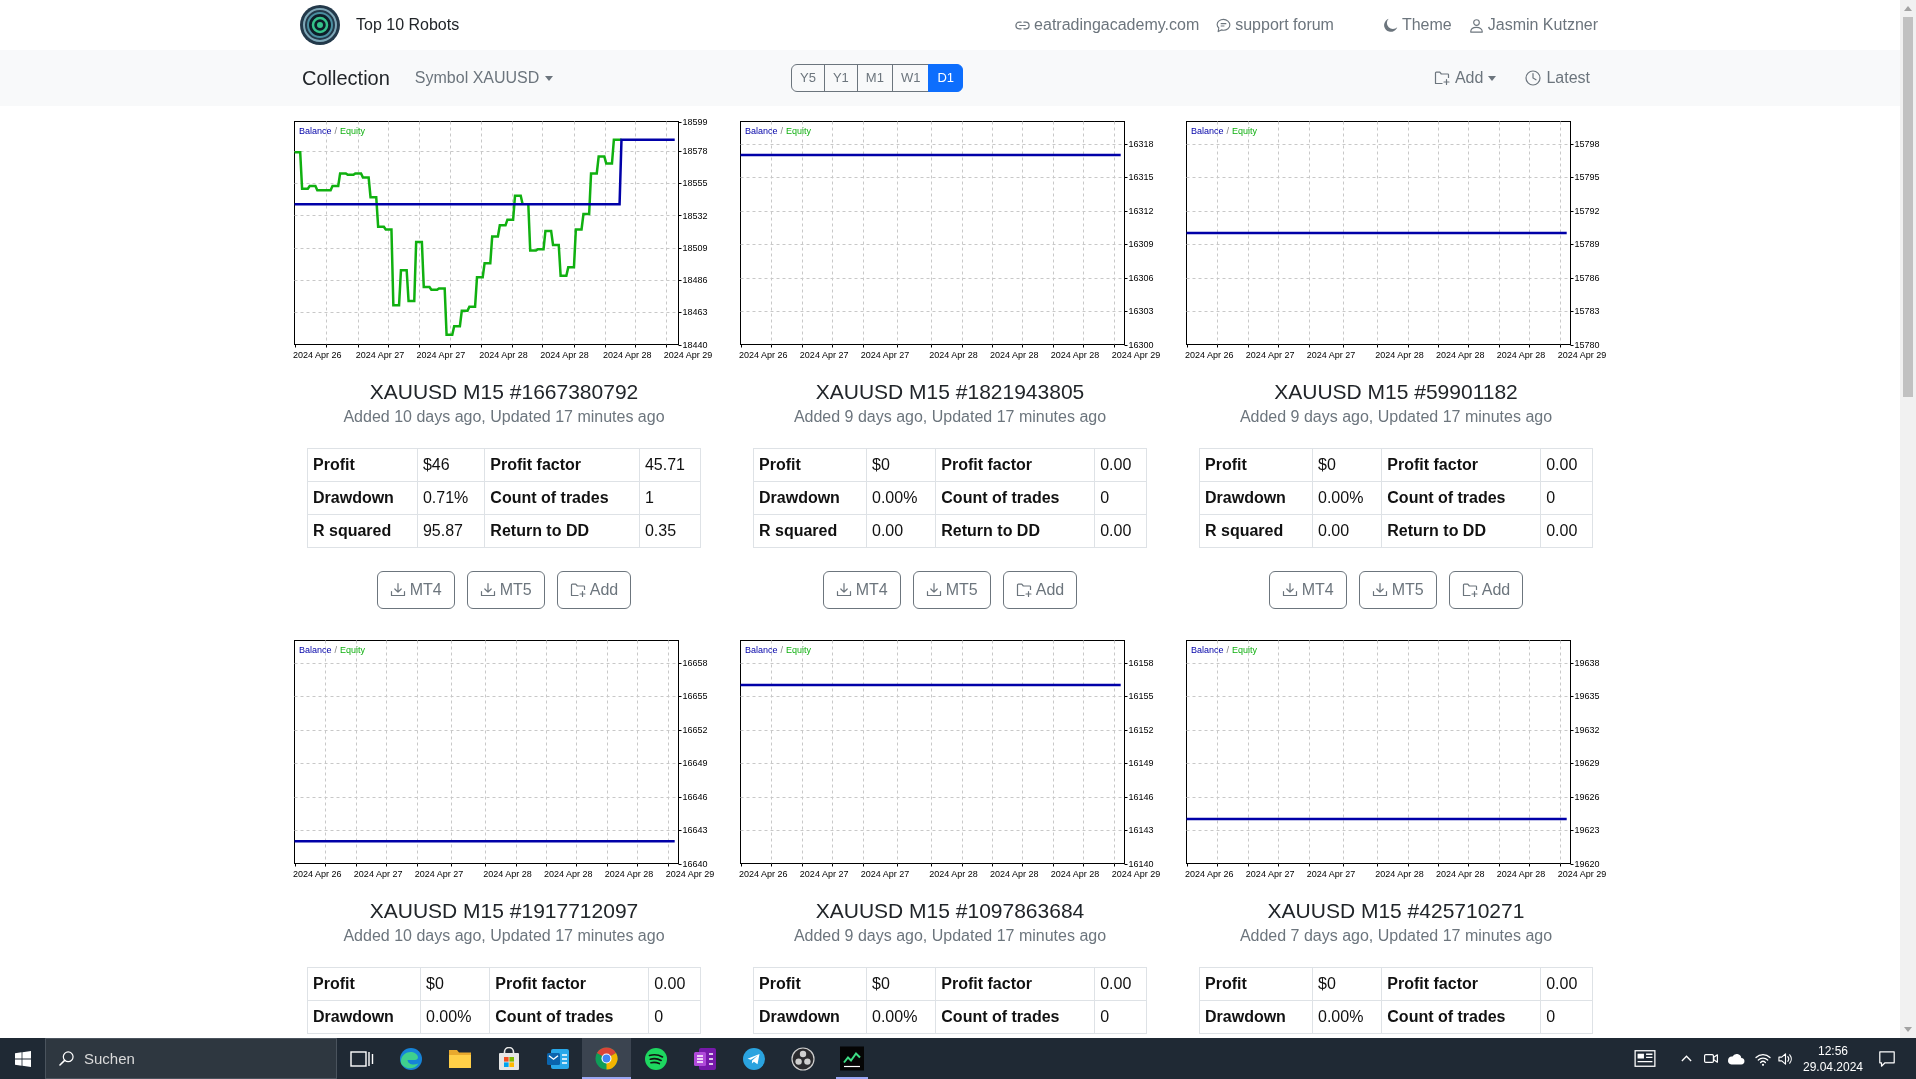  Describe the element at coordinates (695, 280) in the screenshot. I see `axis-label: 18486` at that location.